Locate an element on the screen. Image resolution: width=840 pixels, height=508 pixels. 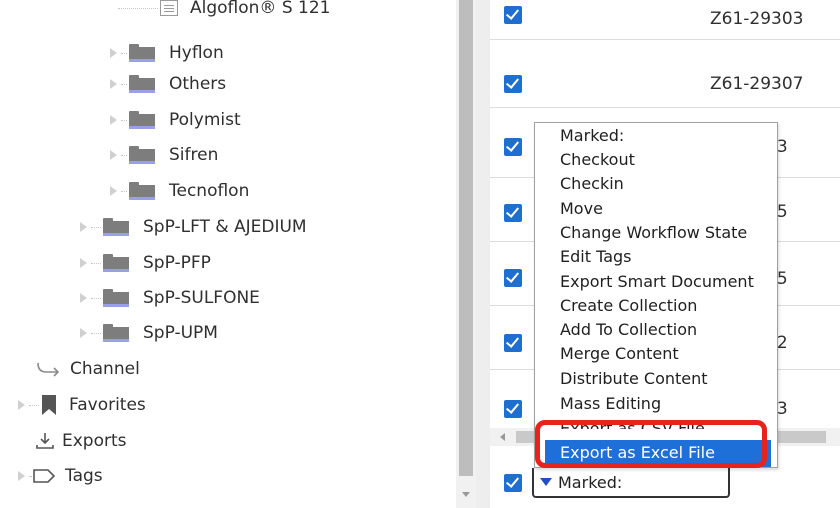
tree-item-tags: Tags is located at coordinates (60, 476).